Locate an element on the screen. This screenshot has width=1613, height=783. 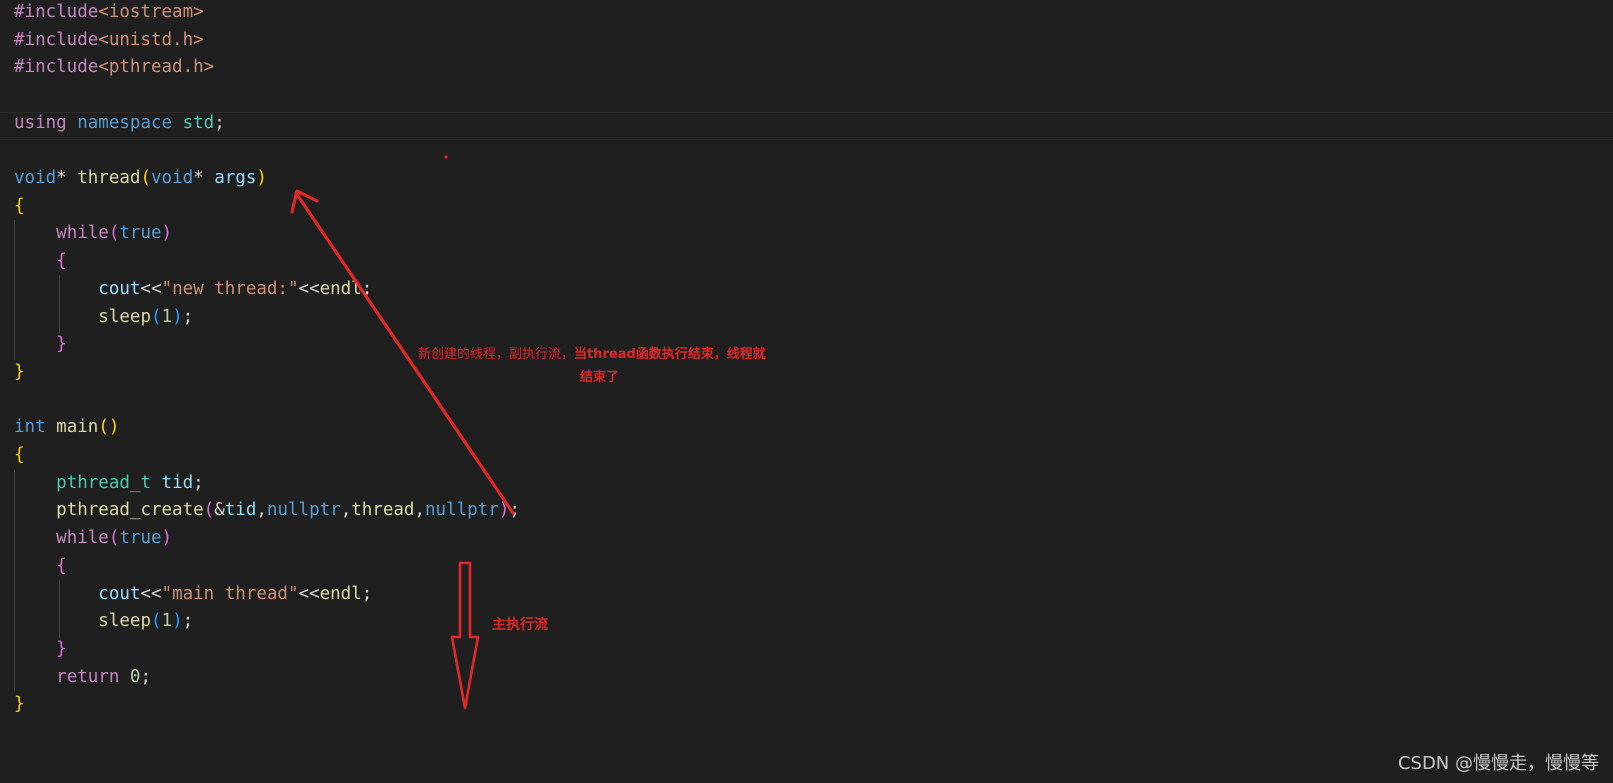
annotation-text-bold: 主执行流 is located at coordinates (520, 625).